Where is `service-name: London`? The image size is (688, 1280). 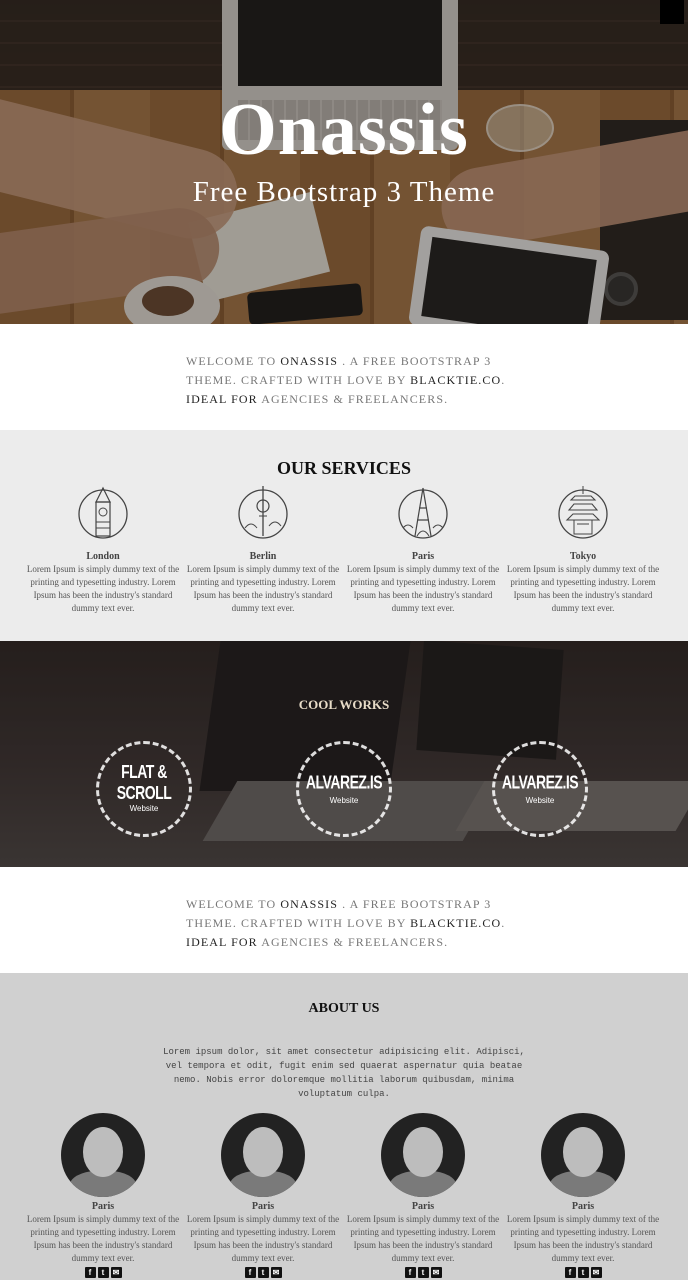
service-name: London is located at coordinates (103, 556).